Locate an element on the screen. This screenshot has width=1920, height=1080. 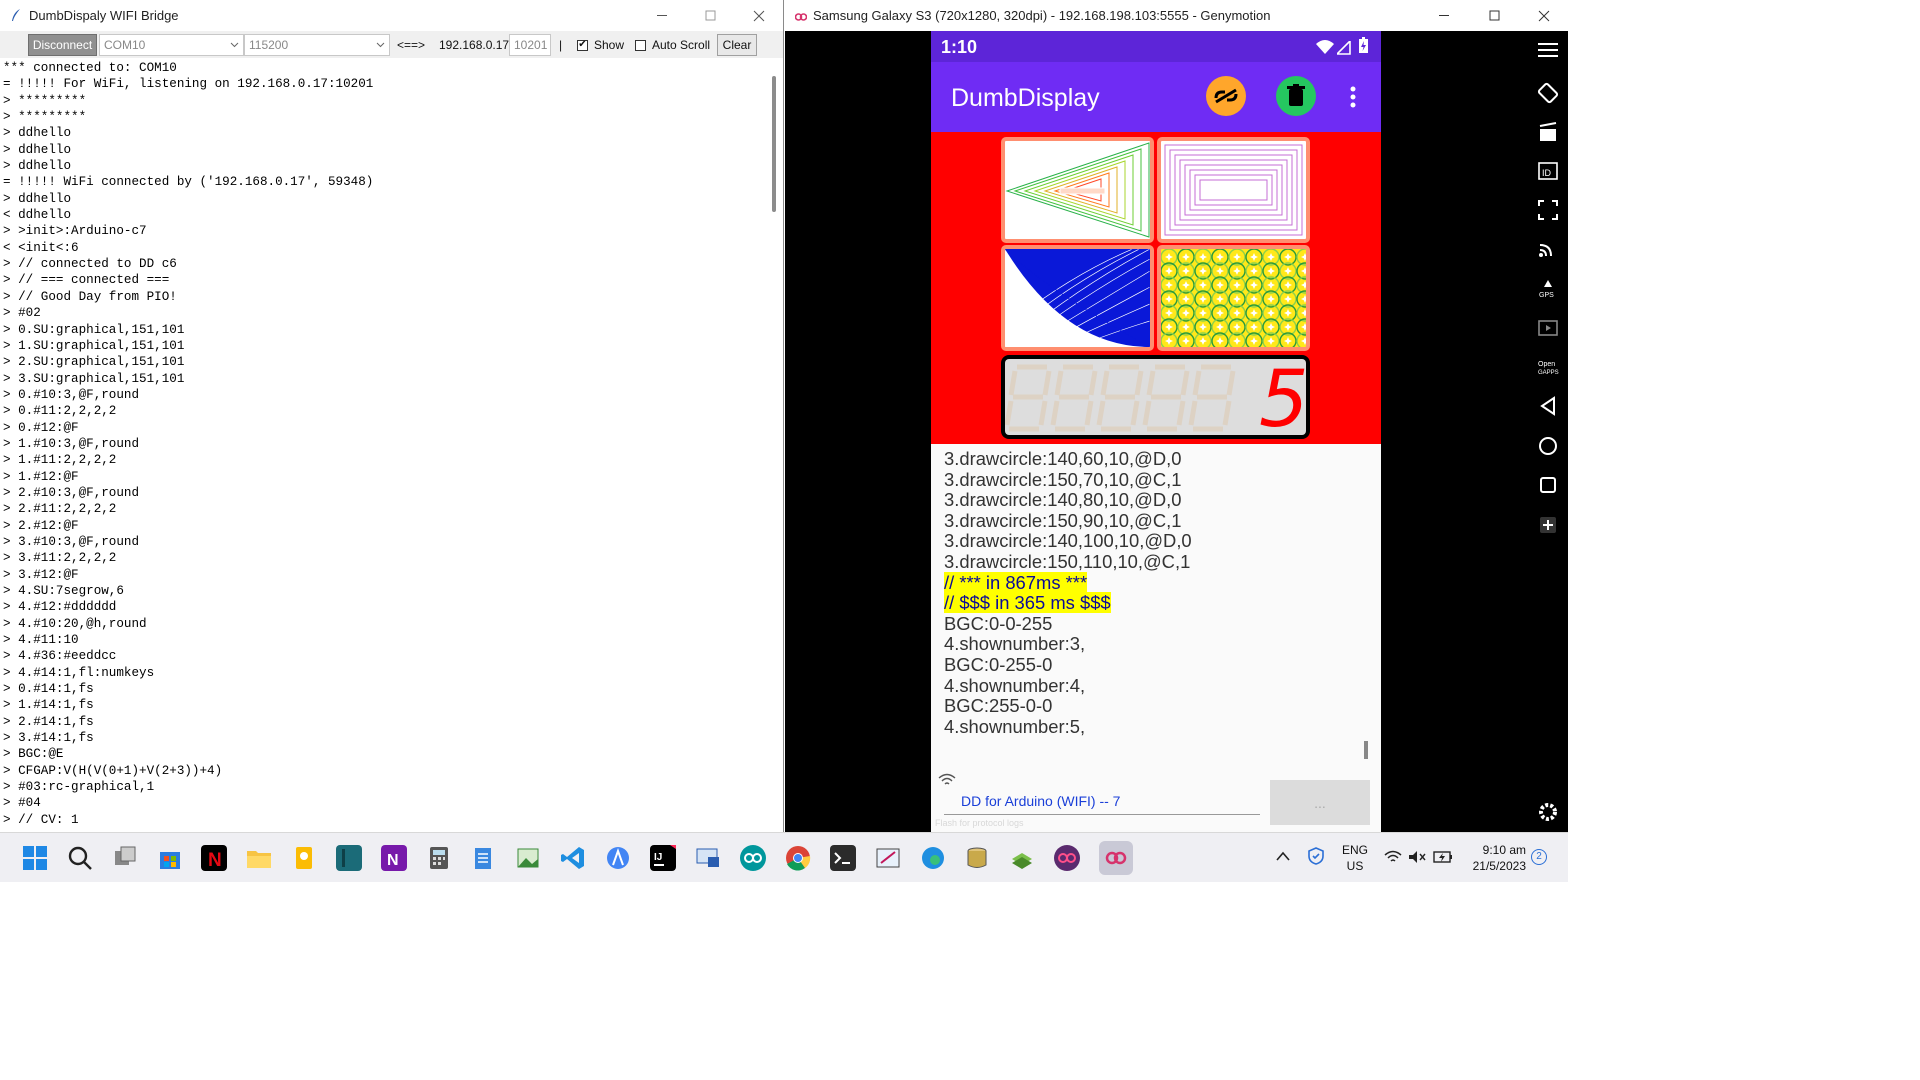
disconnect-button: Disconnect is located at coordinates (62, 45).